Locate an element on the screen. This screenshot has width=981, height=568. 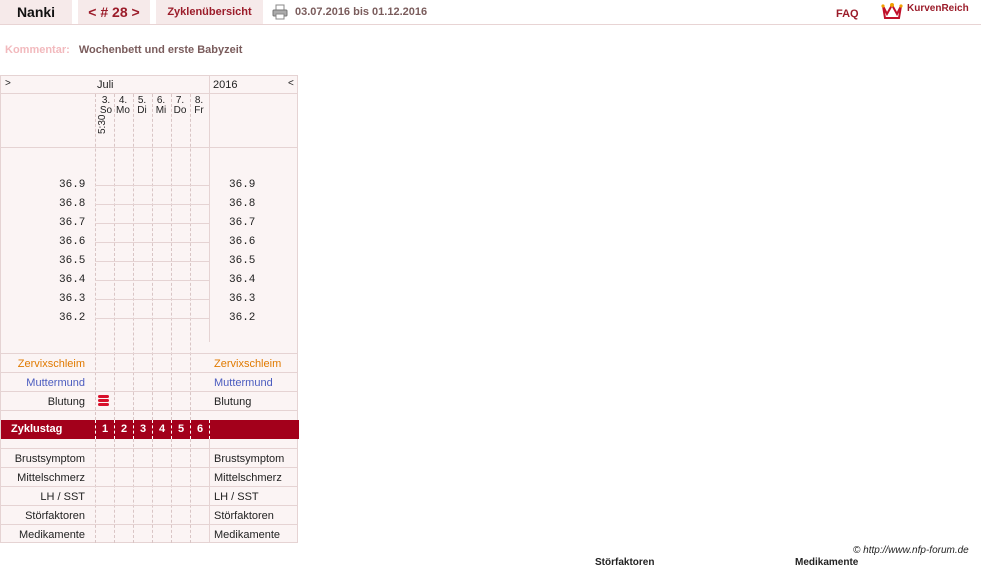
cycle-day-label: Zyklustag is located at coordinates (37, 429).